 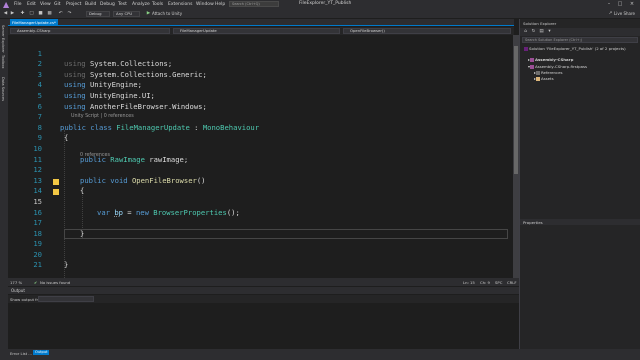 I want to click on collapse-all-icon: ▤, so click(x=541, y=31).